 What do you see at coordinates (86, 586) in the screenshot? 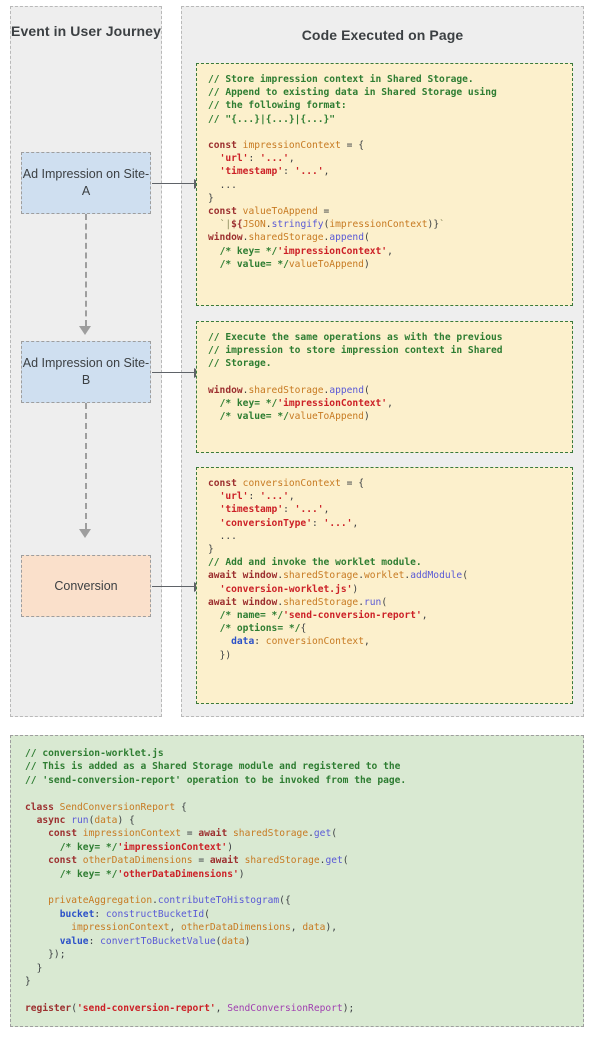
I see `node-conversion: Conversion` at bounding box center [86, 586].